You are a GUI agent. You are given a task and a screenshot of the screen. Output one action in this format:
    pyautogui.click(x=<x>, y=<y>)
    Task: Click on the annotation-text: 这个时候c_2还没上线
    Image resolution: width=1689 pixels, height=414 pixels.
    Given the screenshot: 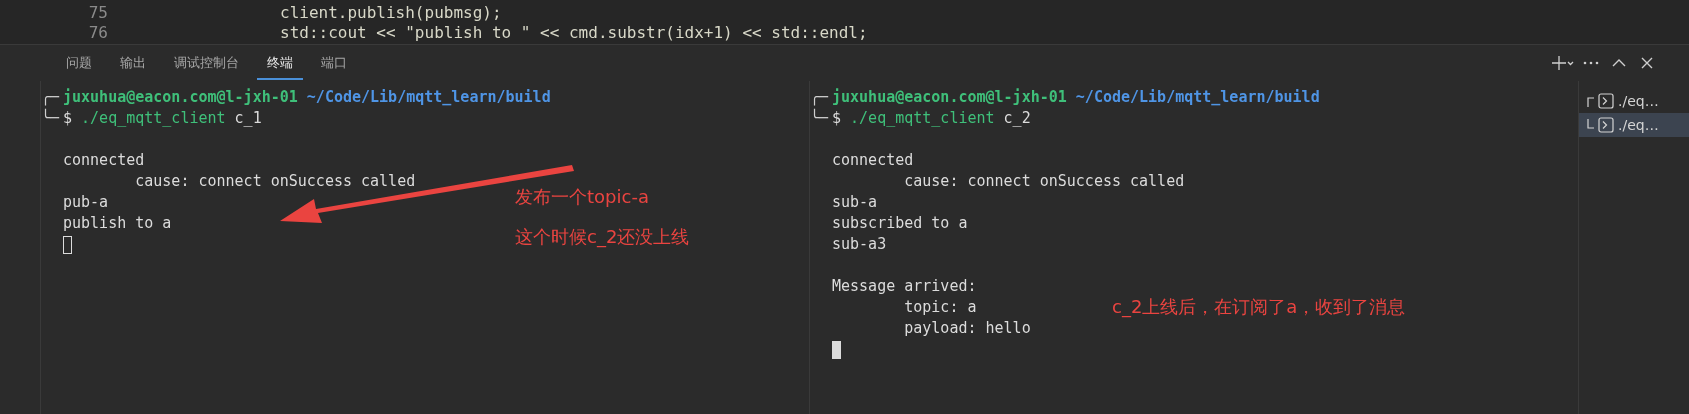 What is the action you would take?
    pyautogui.click(x=602, y=237)
    